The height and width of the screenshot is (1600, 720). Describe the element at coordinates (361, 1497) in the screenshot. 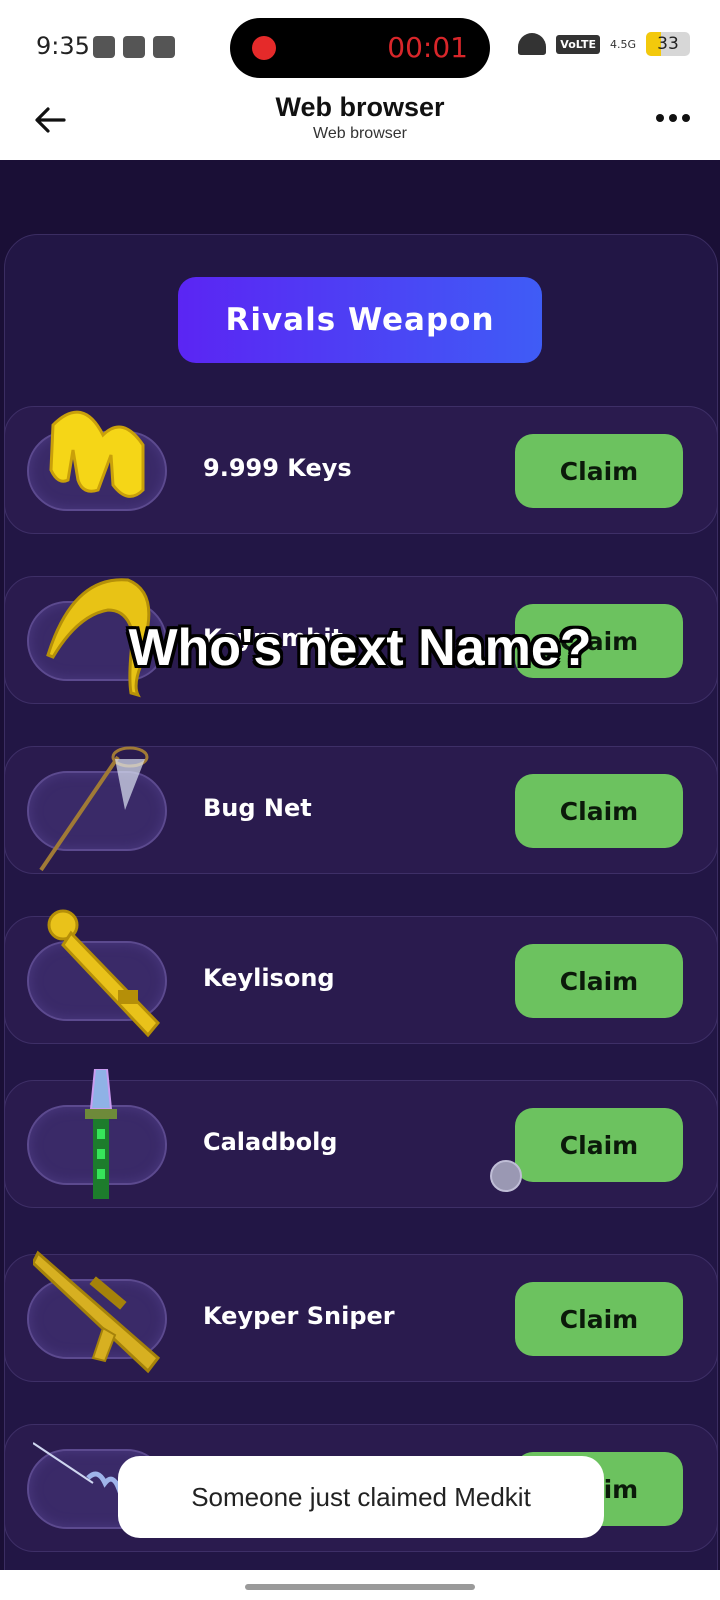

I see `claim-toast: Someone just claimed Medkit` at that location.